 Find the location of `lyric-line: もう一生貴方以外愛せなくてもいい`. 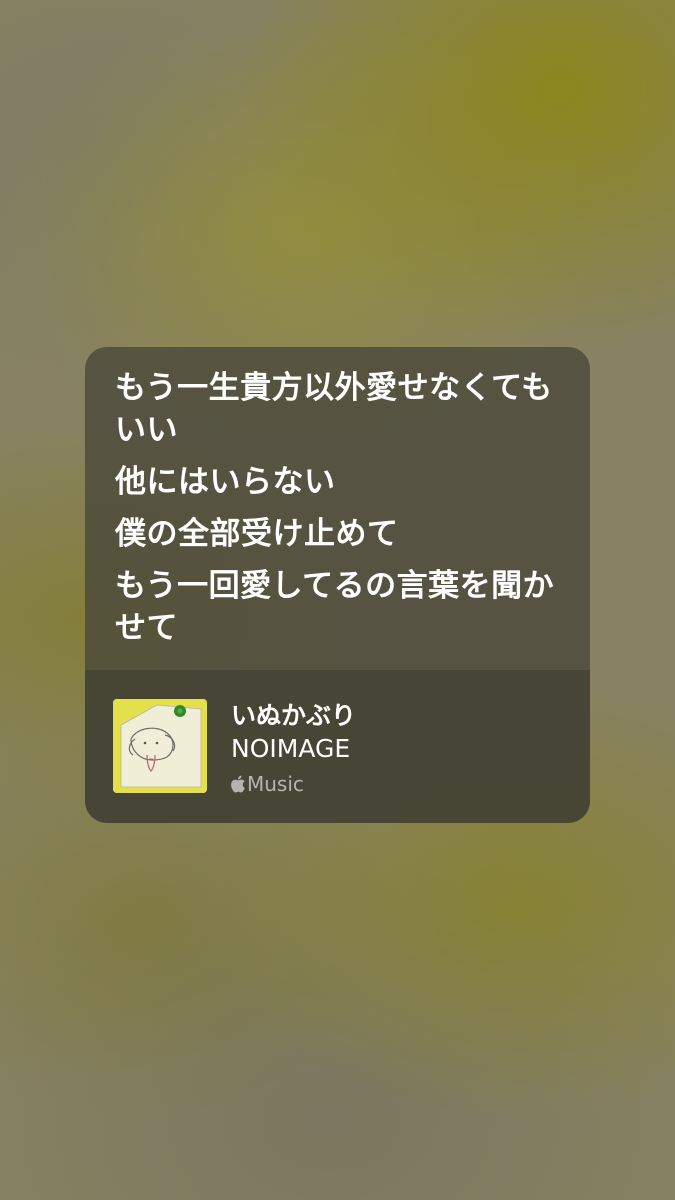

lyric-line: もう一生貴方以外愛せなくてもいい is located at coordinates (334, 409).